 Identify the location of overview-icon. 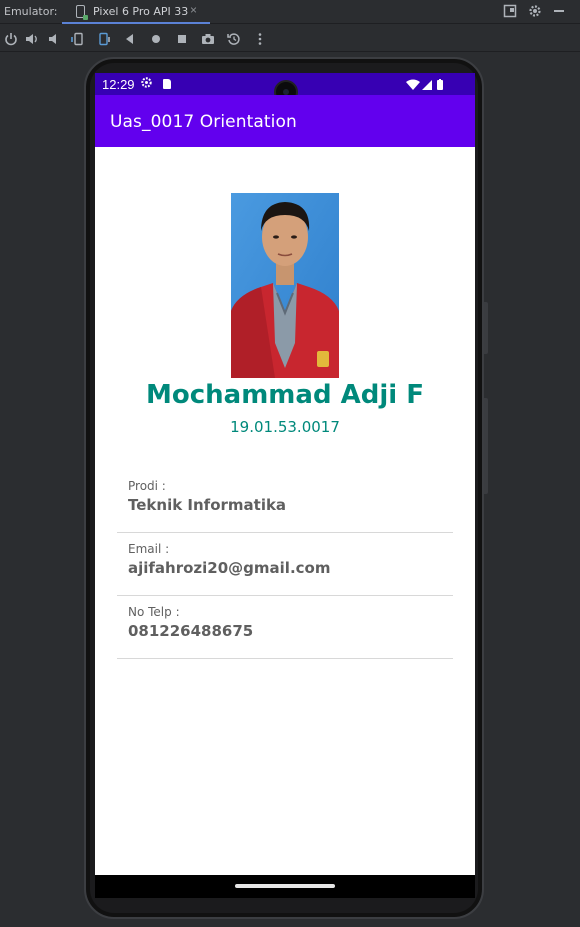
(182, 39).